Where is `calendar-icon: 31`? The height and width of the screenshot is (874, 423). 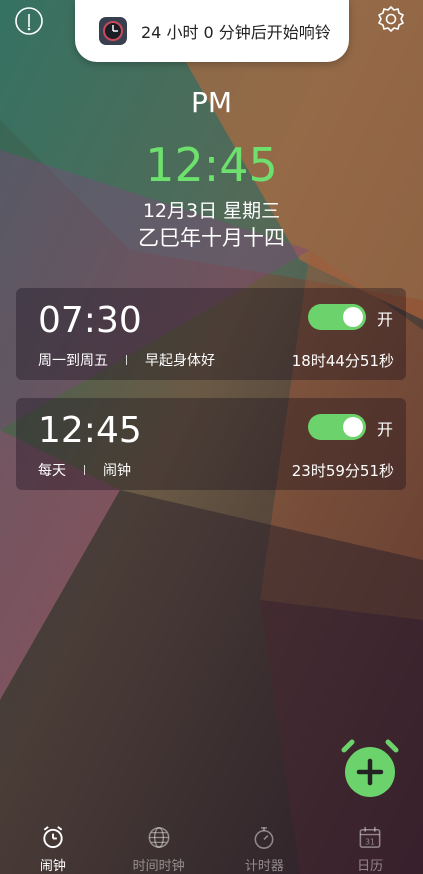
calendar-icon: 31 is located at coordinates (370, 837).